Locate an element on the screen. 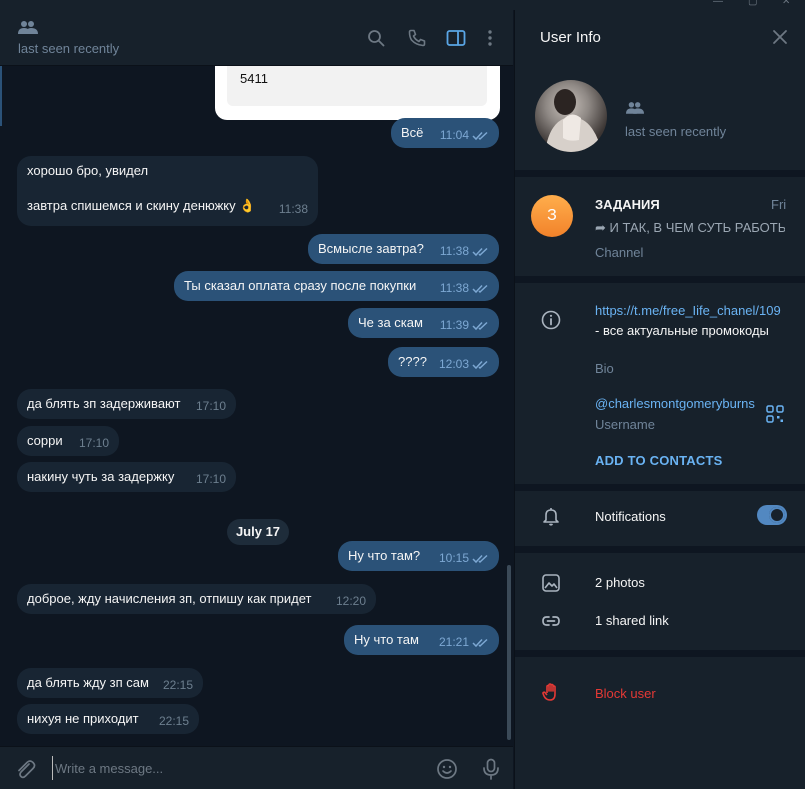 This screenshot has height=789, width=805. microphone-icon is located at coordinates (491, 769).